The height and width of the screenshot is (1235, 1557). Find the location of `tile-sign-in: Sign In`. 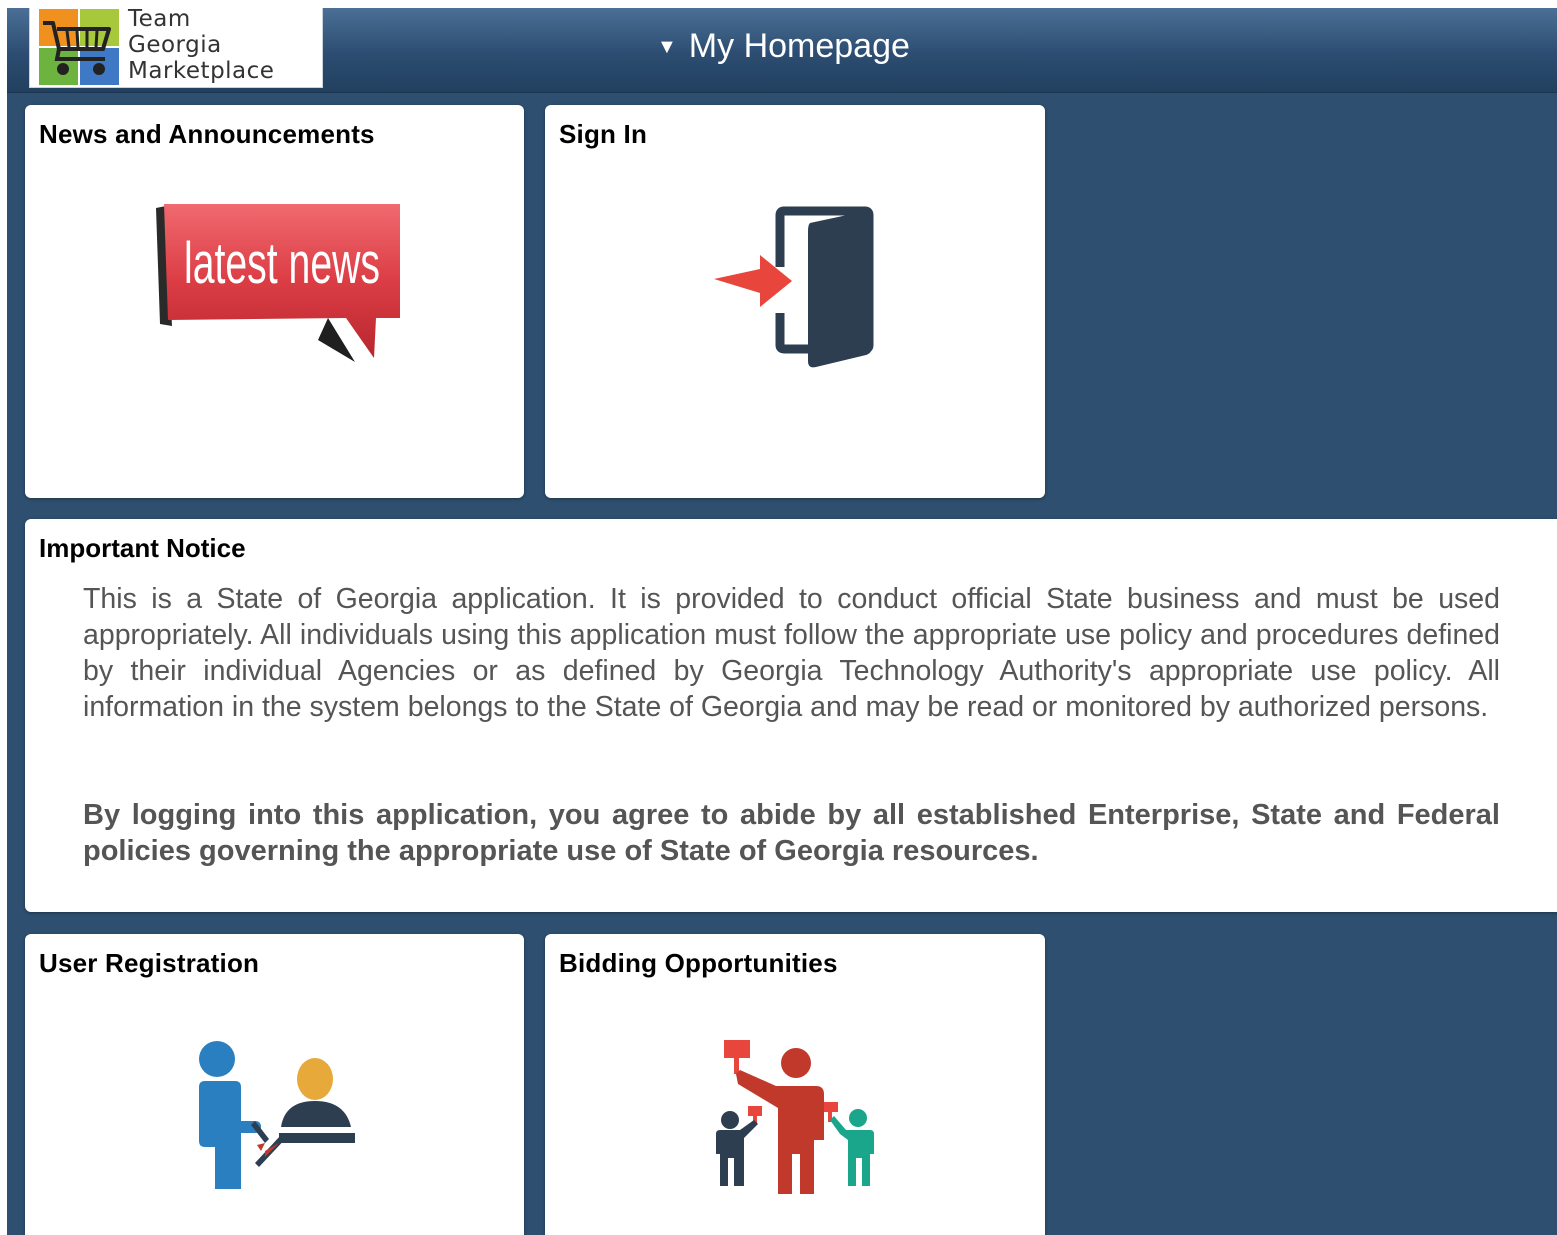

tile-sign-in: Sign In is located at coordinates (795, 301).